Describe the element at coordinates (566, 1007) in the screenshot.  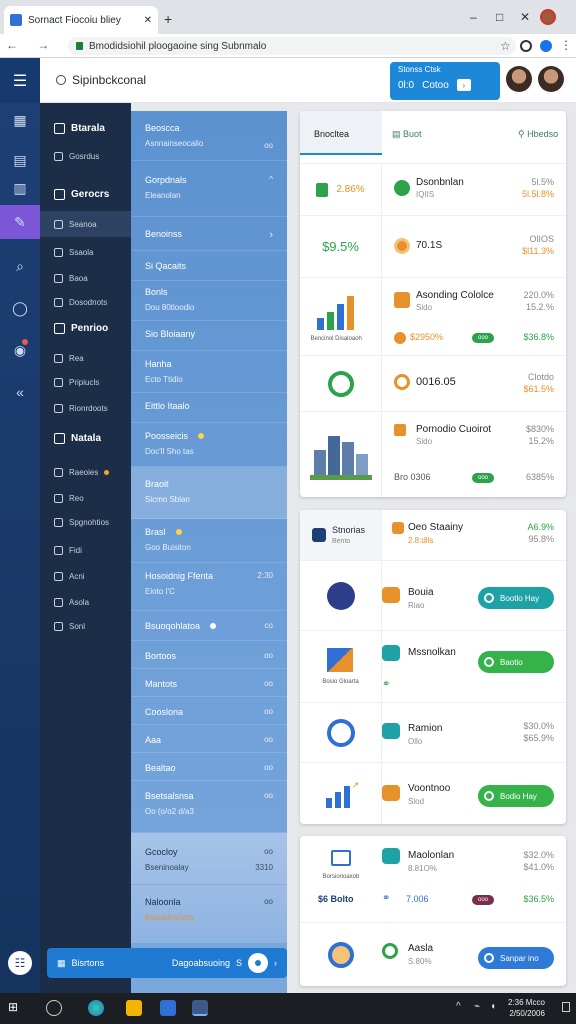
I see `notification-icon` at that location.